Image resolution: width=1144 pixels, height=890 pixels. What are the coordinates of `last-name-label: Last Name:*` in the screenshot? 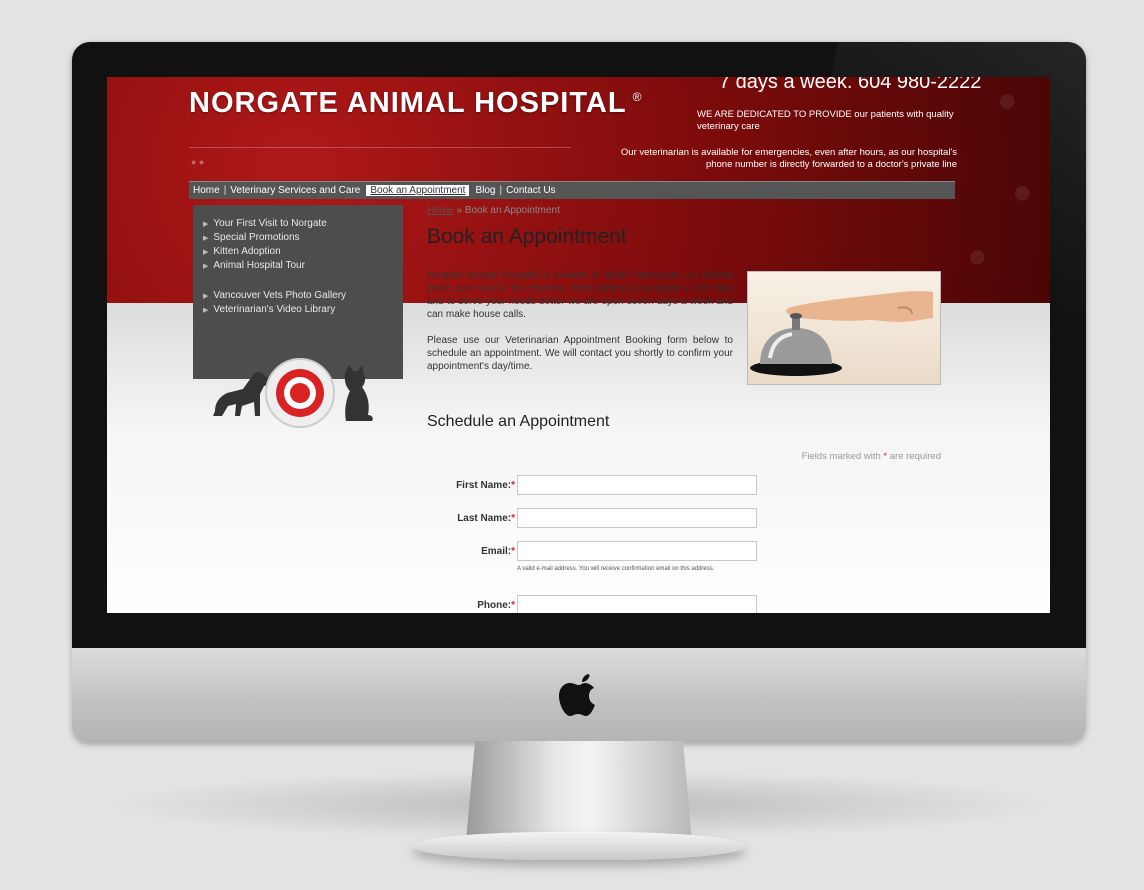 It's located at (471, 518).